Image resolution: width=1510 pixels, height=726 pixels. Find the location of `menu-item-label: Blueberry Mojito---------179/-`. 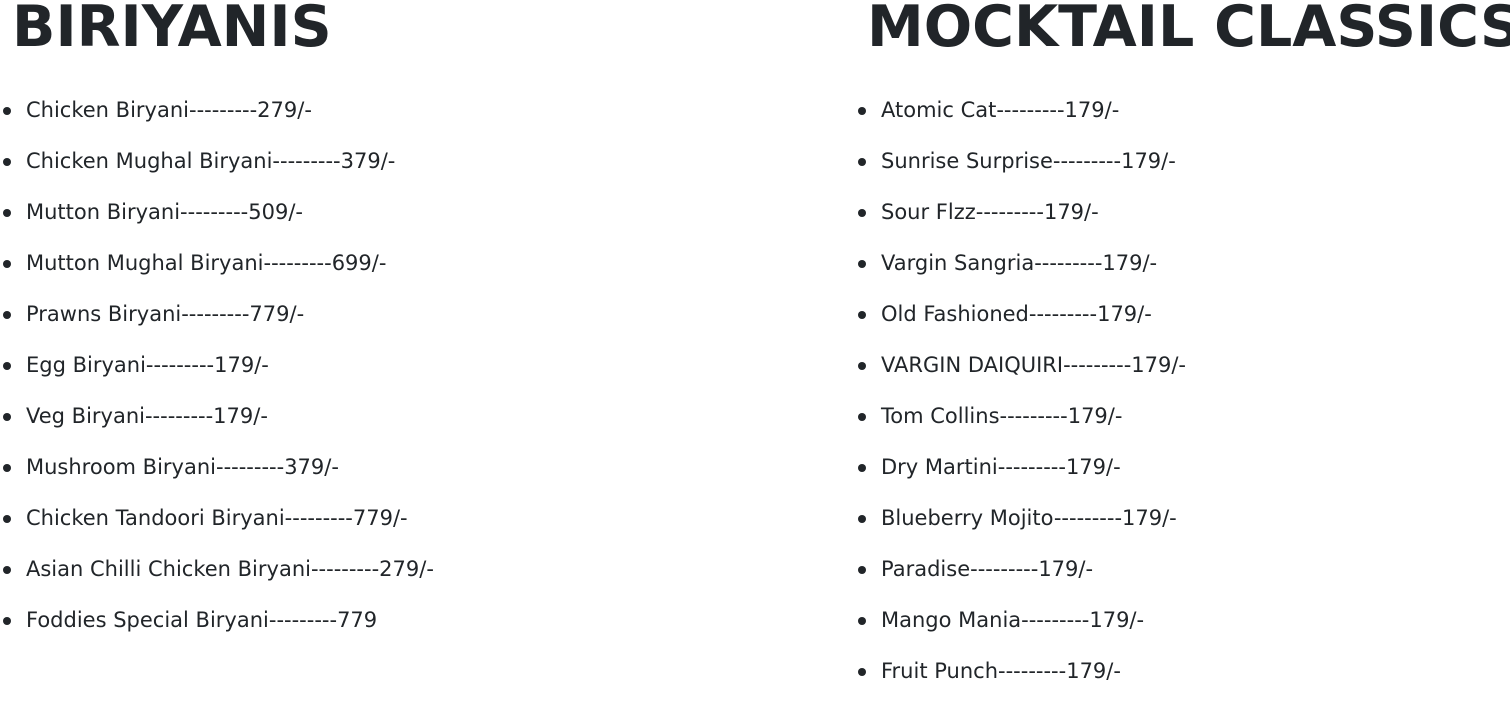

menu-item-label: Blueberry Mojito---------179/- is located at coordinates (1029, 518).